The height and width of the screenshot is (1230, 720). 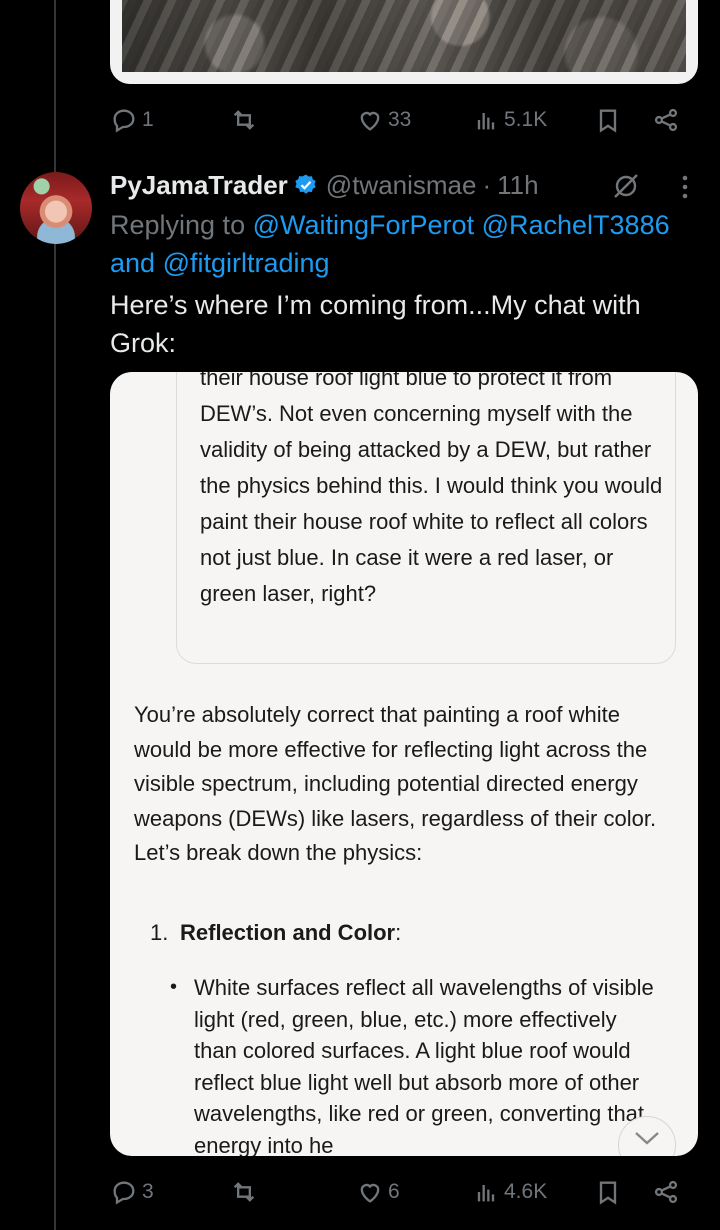 I want to click on like-button: 6, so click(x=378, y=1192).